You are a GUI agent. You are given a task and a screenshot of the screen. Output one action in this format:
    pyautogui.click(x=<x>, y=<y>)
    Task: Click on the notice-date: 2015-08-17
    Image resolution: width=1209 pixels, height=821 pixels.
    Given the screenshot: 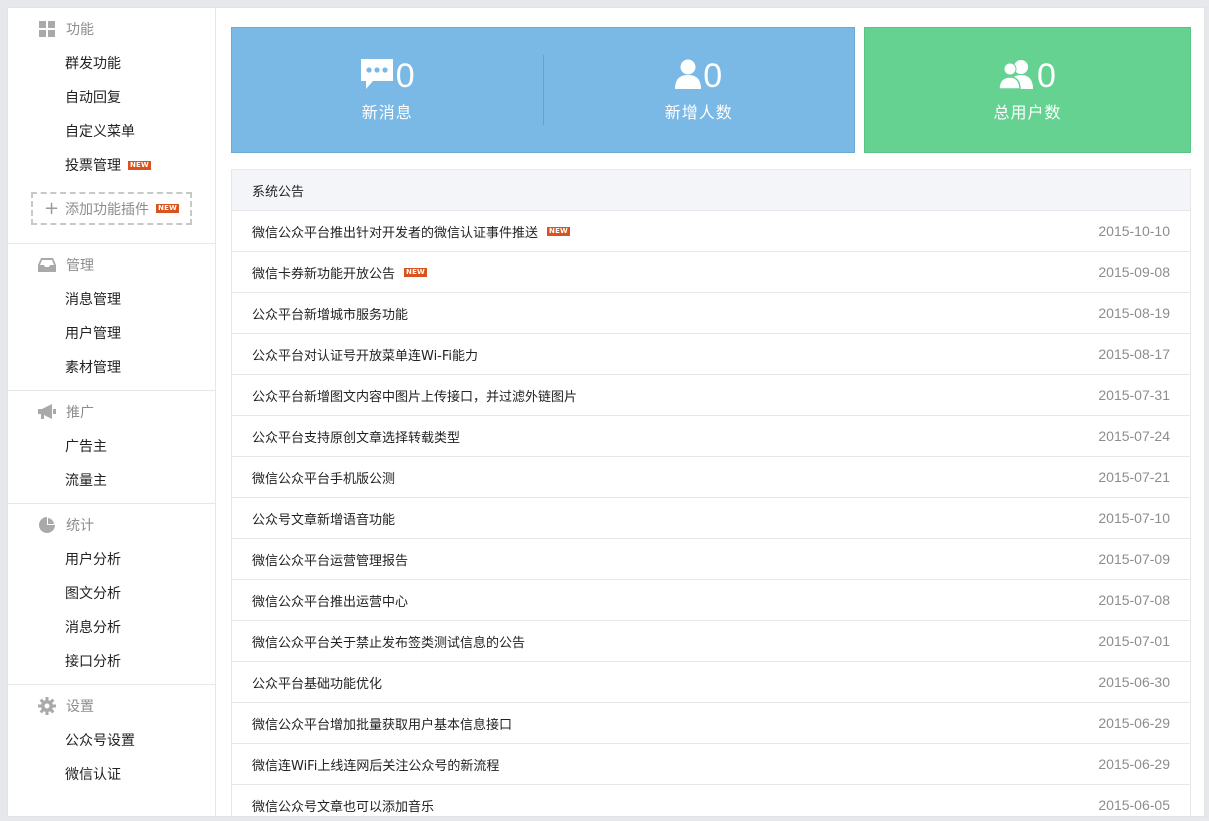 What is the action you would take?
    pyautogui.click(x=1134, y=354)
    